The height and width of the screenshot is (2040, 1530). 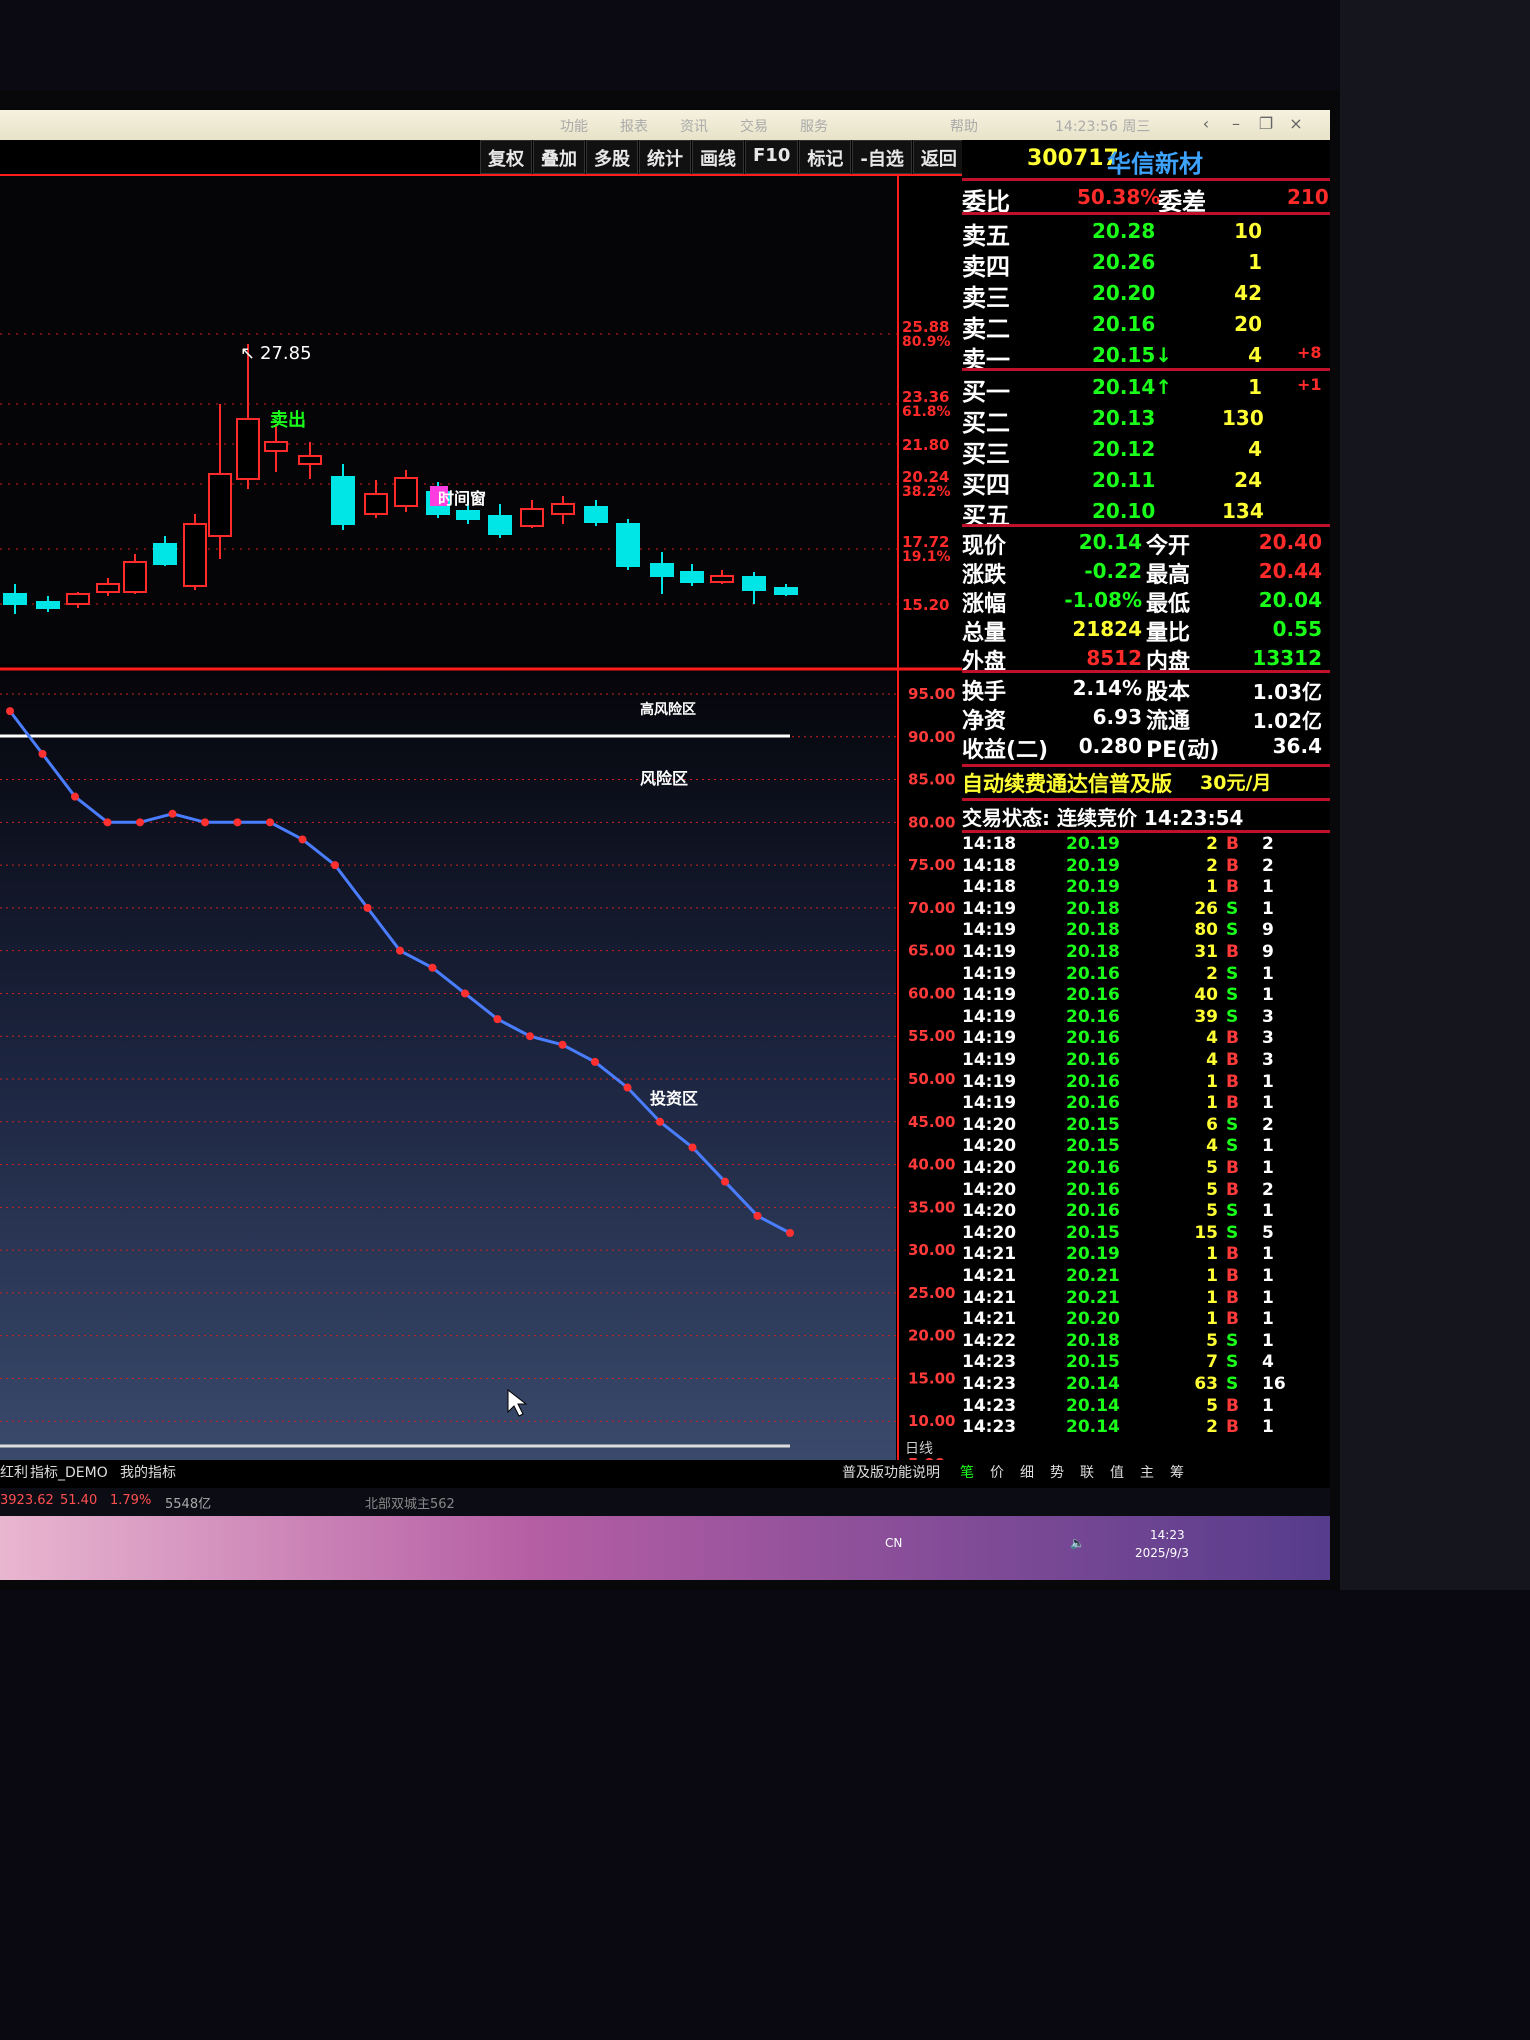 What do you see at coordinates (1146, 1320) in the screenshot?
I see `tick-row: 14:21 20.20 1 B 1` at bounding box center [1146, 1320].